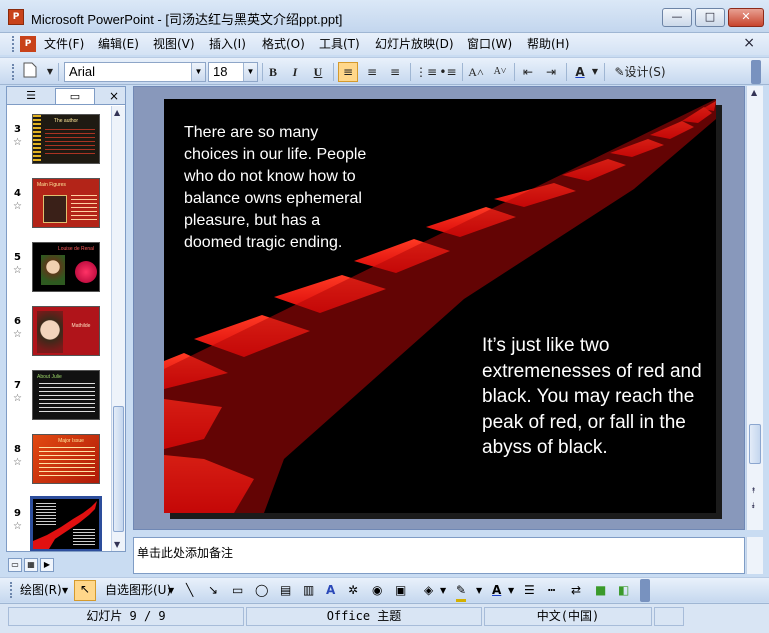 Image resolution: width=769 pixels, height=633 pixels. What do you see at coordinates (85, 590) in the screenshot?
I see `select-pointer-icon: ↖` at bounding box center [85, 590].